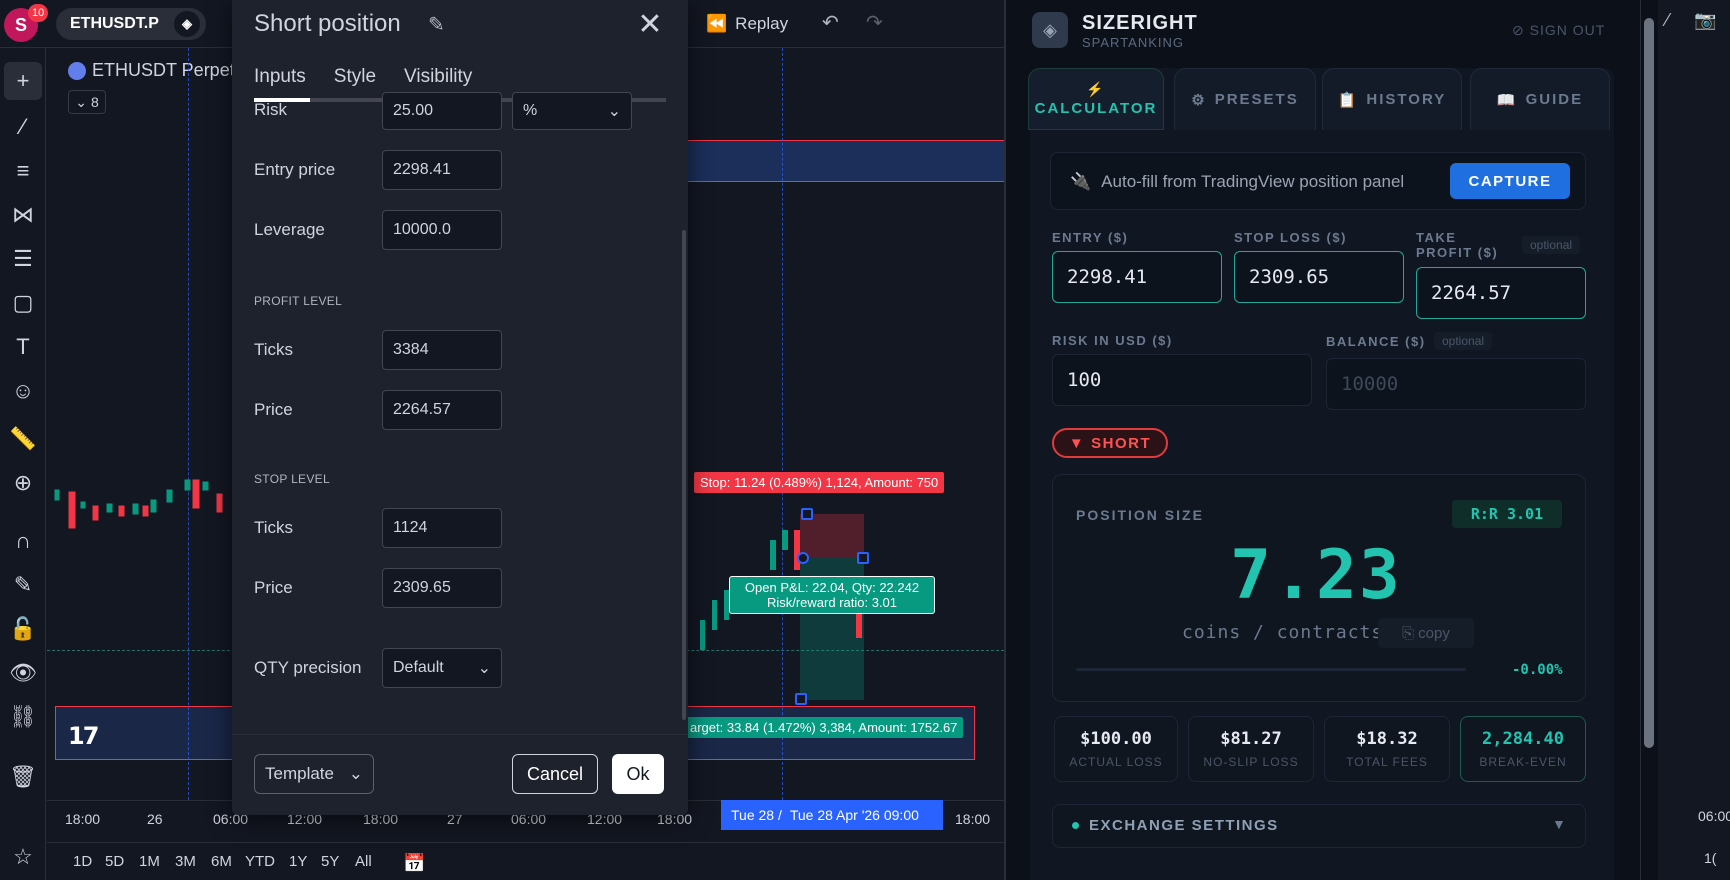 The image size is (1730, 880). I want to click on stop-ticks-label: Ticks, so click(274, 527).